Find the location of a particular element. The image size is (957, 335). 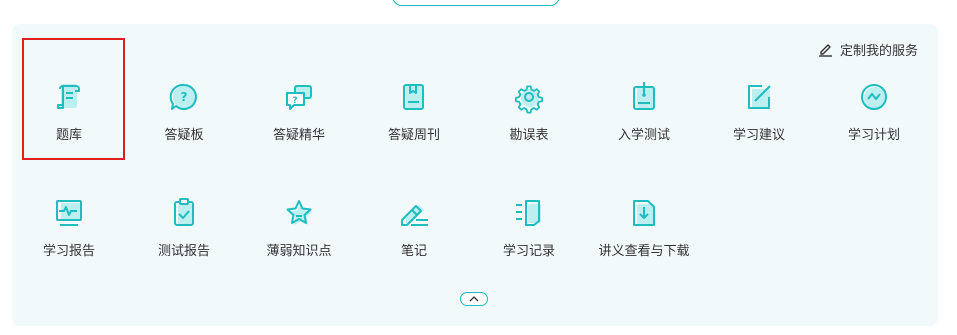

question-bubble-icon: ? is located at coordinates (184, 97).